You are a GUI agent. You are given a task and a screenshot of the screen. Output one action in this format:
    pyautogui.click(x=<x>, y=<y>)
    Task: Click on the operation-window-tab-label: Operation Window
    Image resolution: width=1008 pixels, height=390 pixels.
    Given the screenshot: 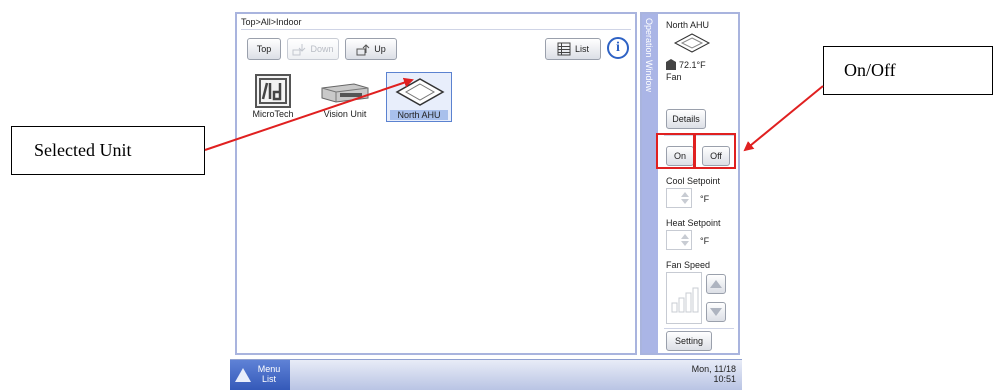 What is the action you would take?
    pyautogui.click(x=649, y=55)
    